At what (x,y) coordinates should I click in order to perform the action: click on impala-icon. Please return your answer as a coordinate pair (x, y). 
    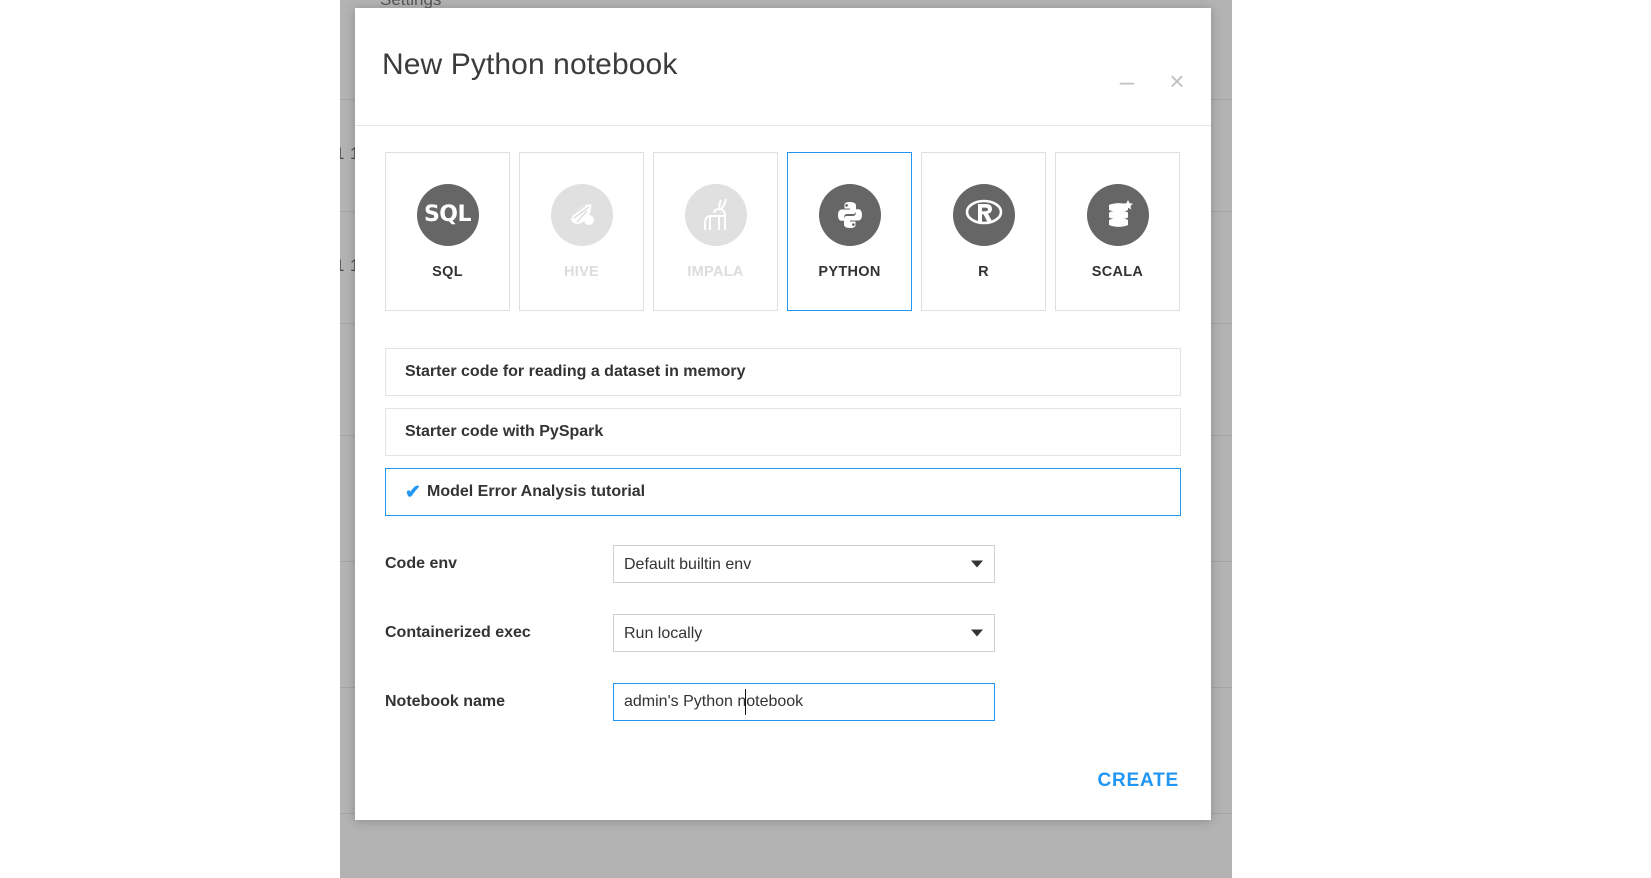
    Looking at the image, I should click on (715, 214).